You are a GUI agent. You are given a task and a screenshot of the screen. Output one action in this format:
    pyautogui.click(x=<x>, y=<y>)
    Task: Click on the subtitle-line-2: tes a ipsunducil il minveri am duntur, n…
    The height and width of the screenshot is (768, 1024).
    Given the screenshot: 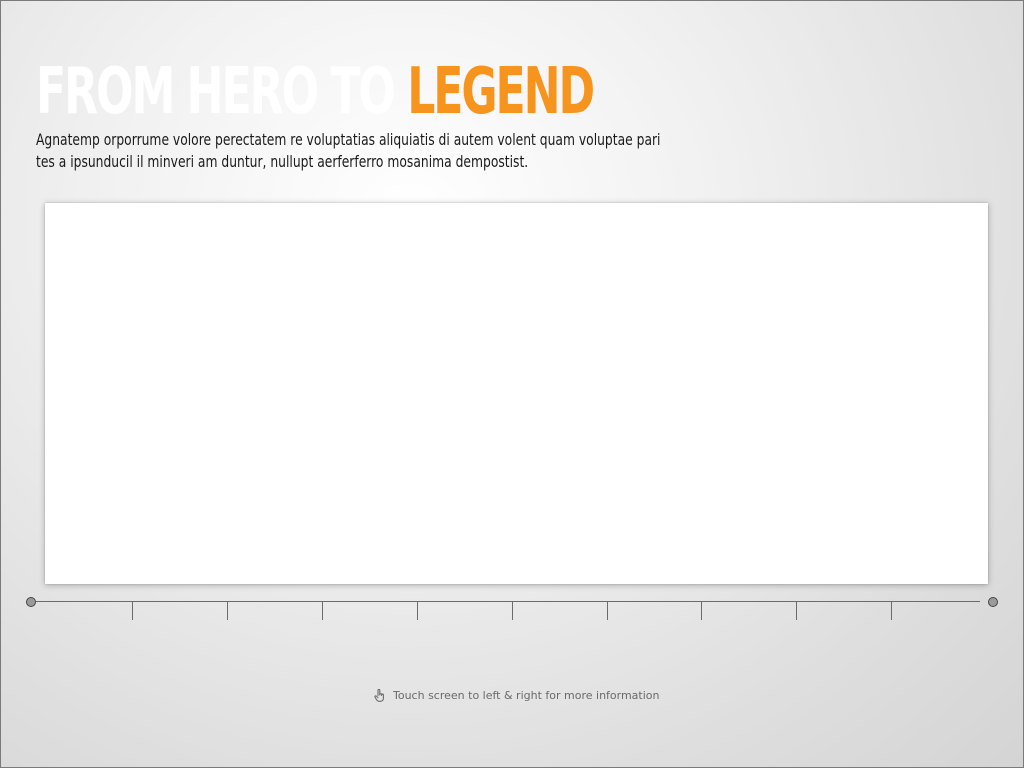 What is the action you would take?
    pyautogui.click(x=282, y=161)
    